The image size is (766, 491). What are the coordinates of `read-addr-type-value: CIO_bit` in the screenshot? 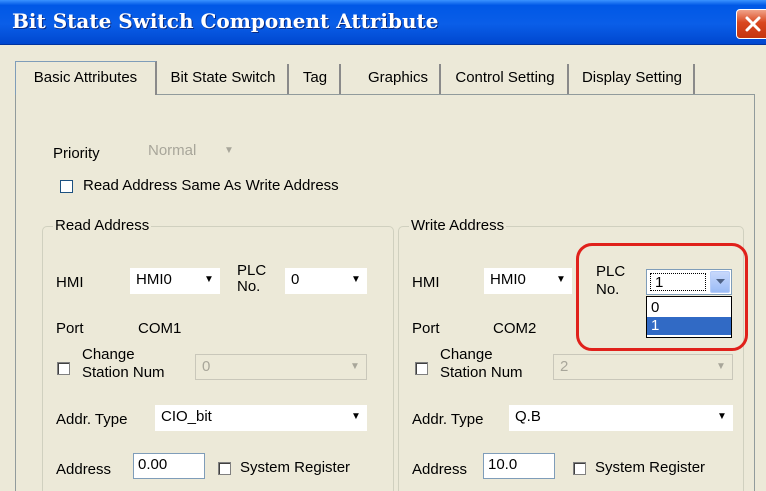 It's located at (186, 416).